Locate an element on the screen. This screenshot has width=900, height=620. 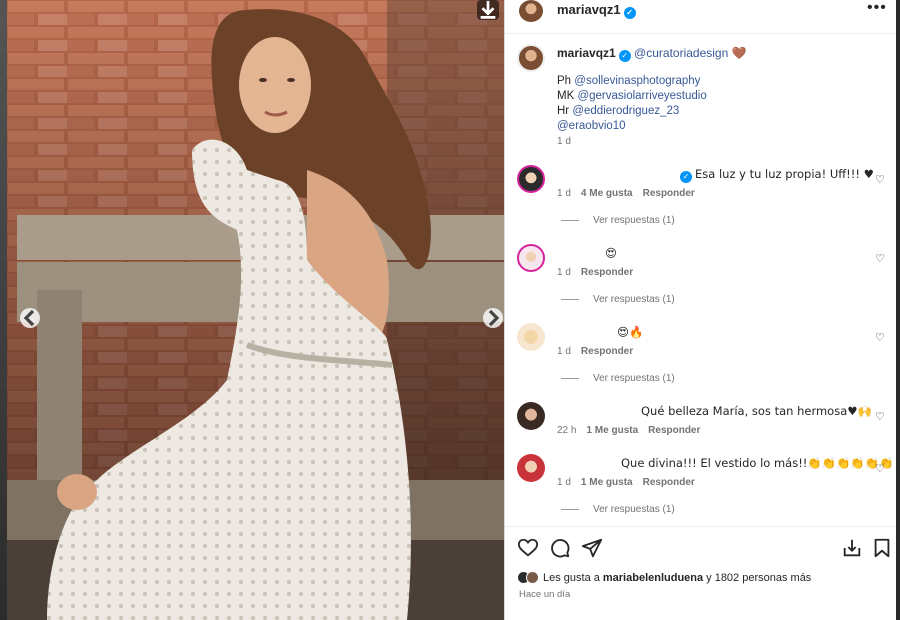
comment-meta: 1 d 4 Me gusta Responder is located at coordinates (631, 193).